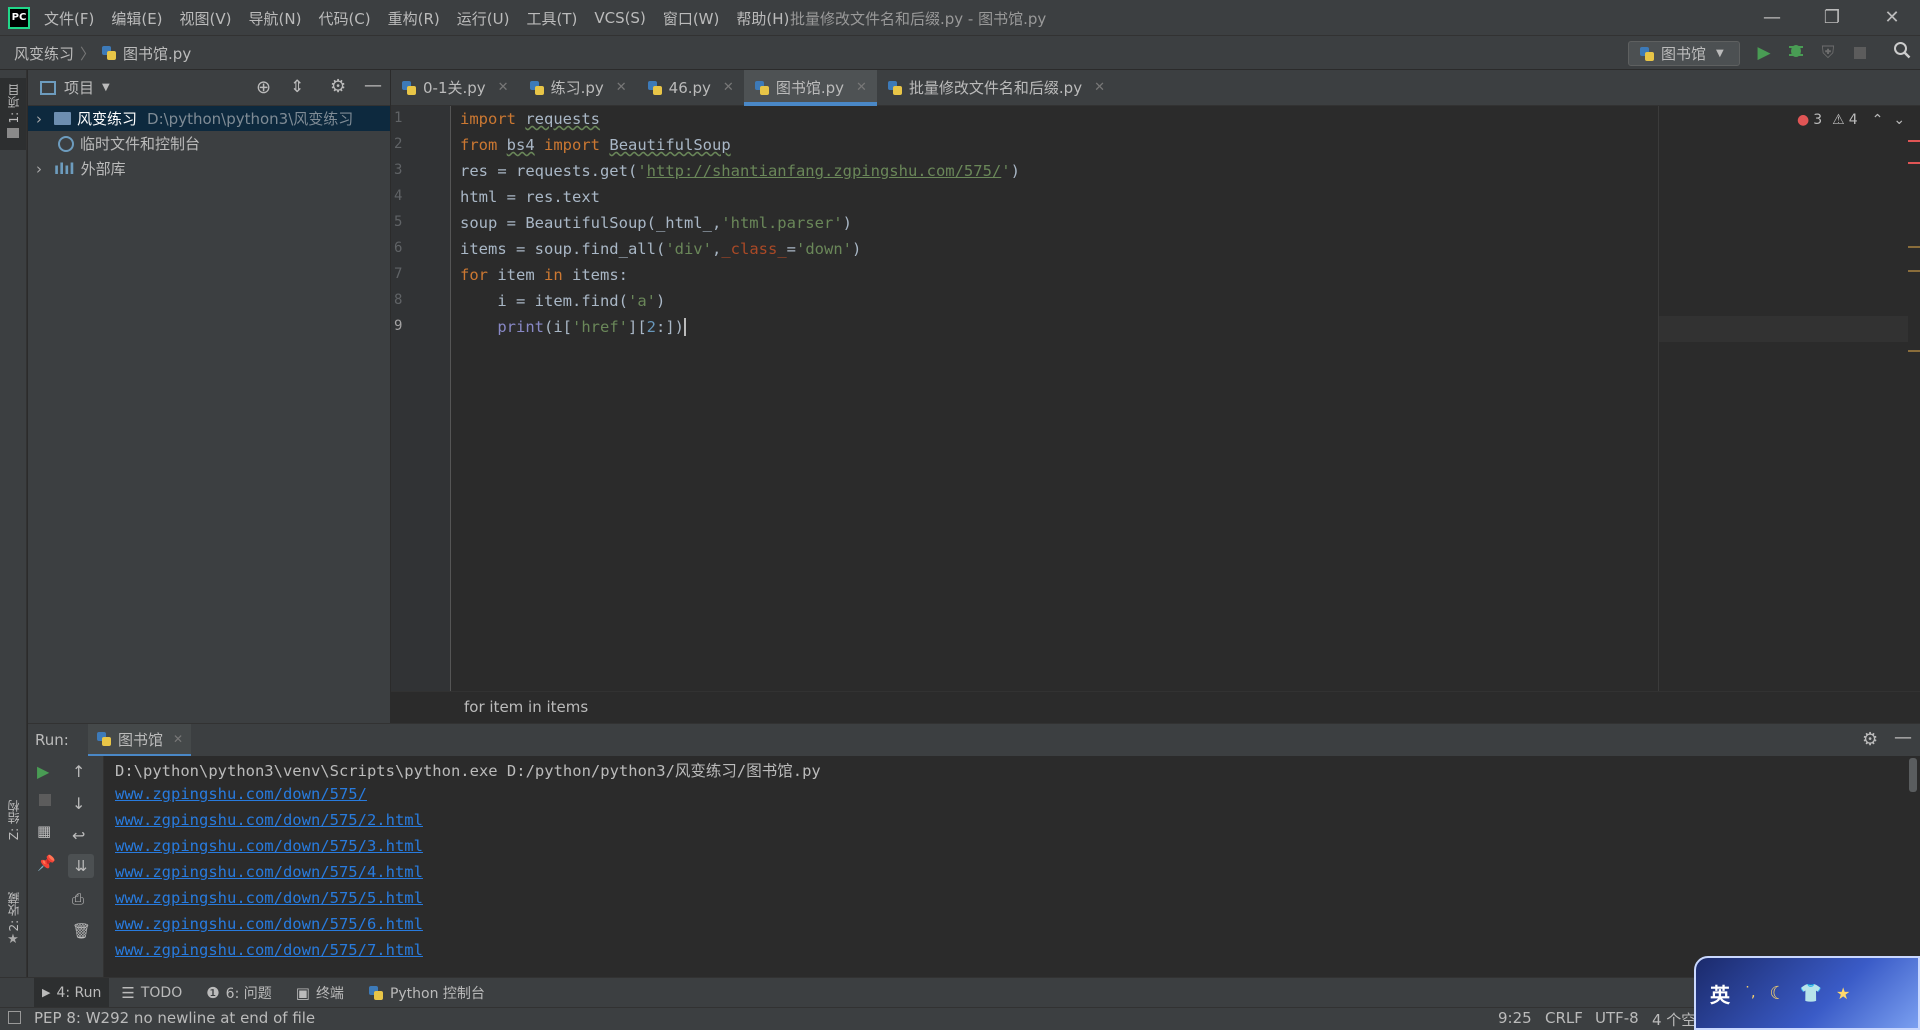  Describe the element at coordinates (78, 835) in the screenshot. I see `soft-wrap-icon: ↩` at that location.